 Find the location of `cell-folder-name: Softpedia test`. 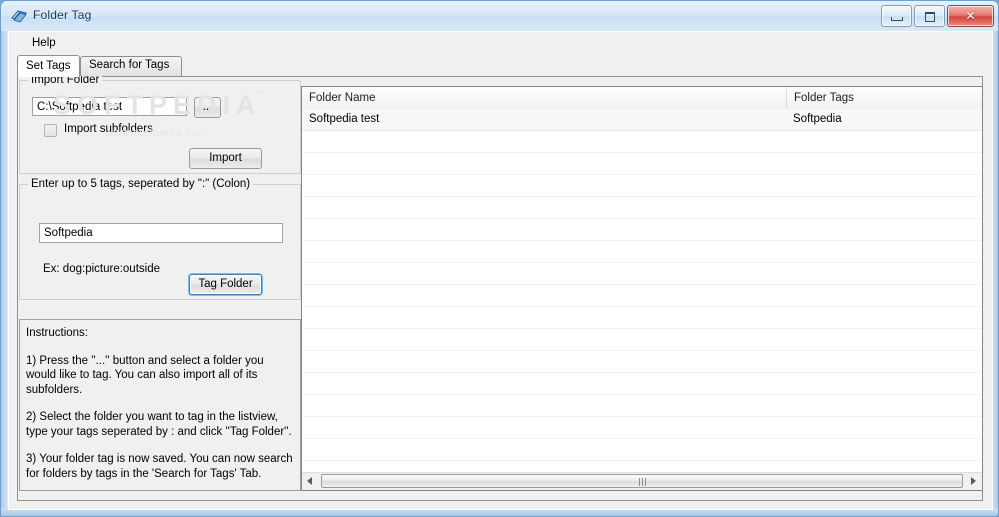

cell-folder-name: Softpedia test is located at coordinates (344, 119).